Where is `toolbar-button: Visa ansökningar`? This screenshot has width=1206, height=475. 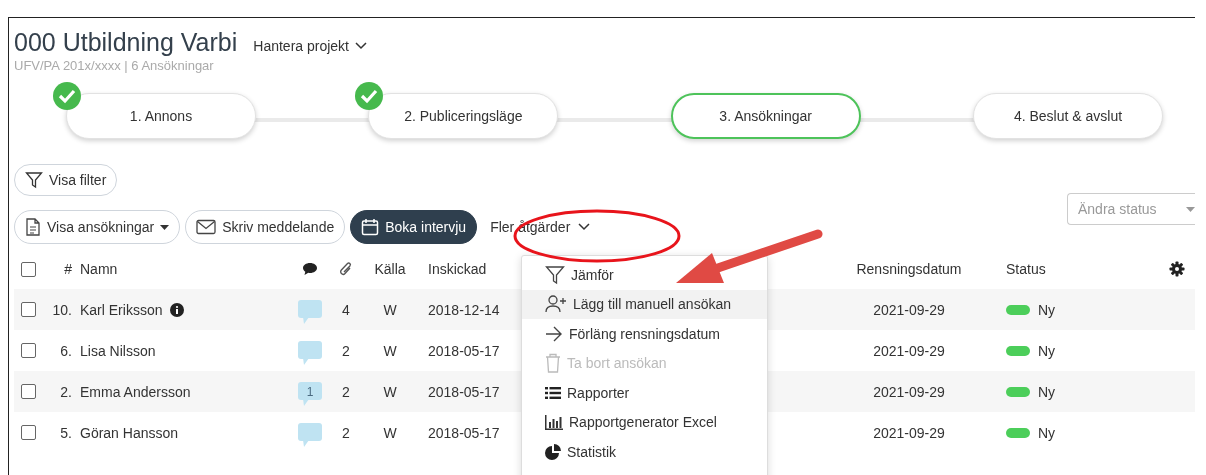
toolbar-button: Visa ansökningar is located at coordinates (97, 227).